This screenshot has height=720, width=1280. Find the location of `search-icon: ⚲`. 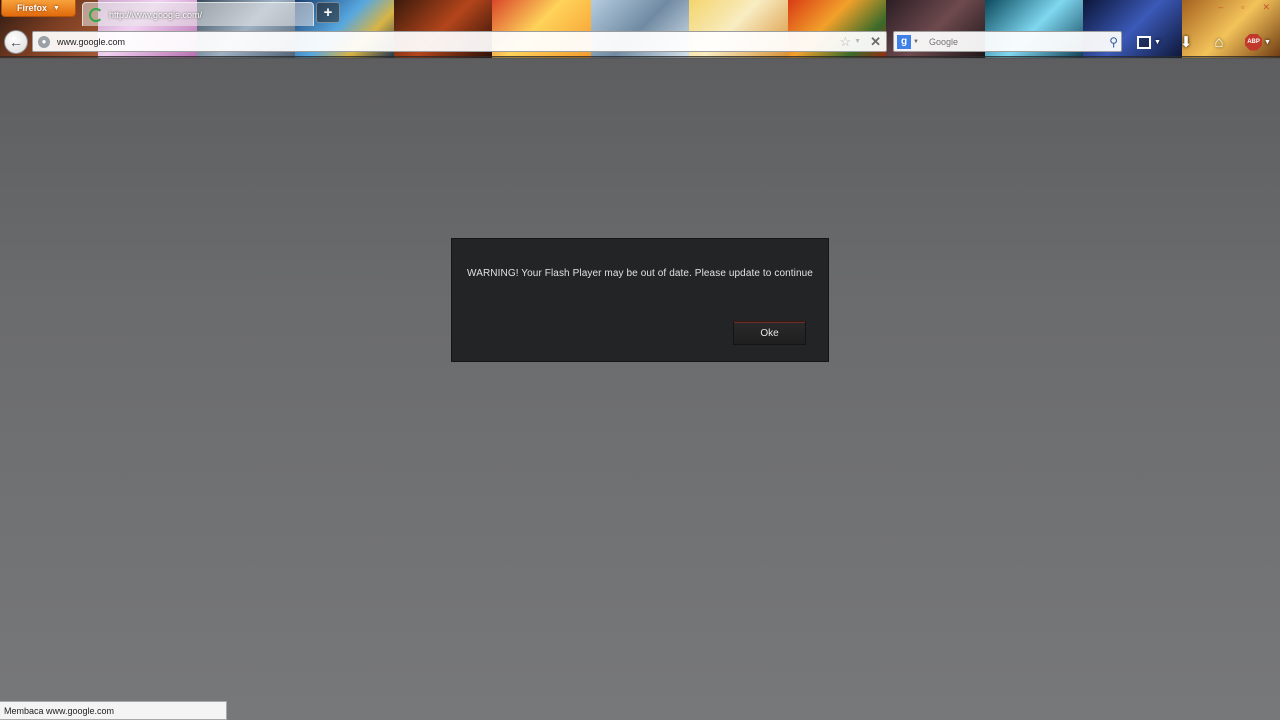

search-icon: ⚲ is located at coordinates (1113, 42).